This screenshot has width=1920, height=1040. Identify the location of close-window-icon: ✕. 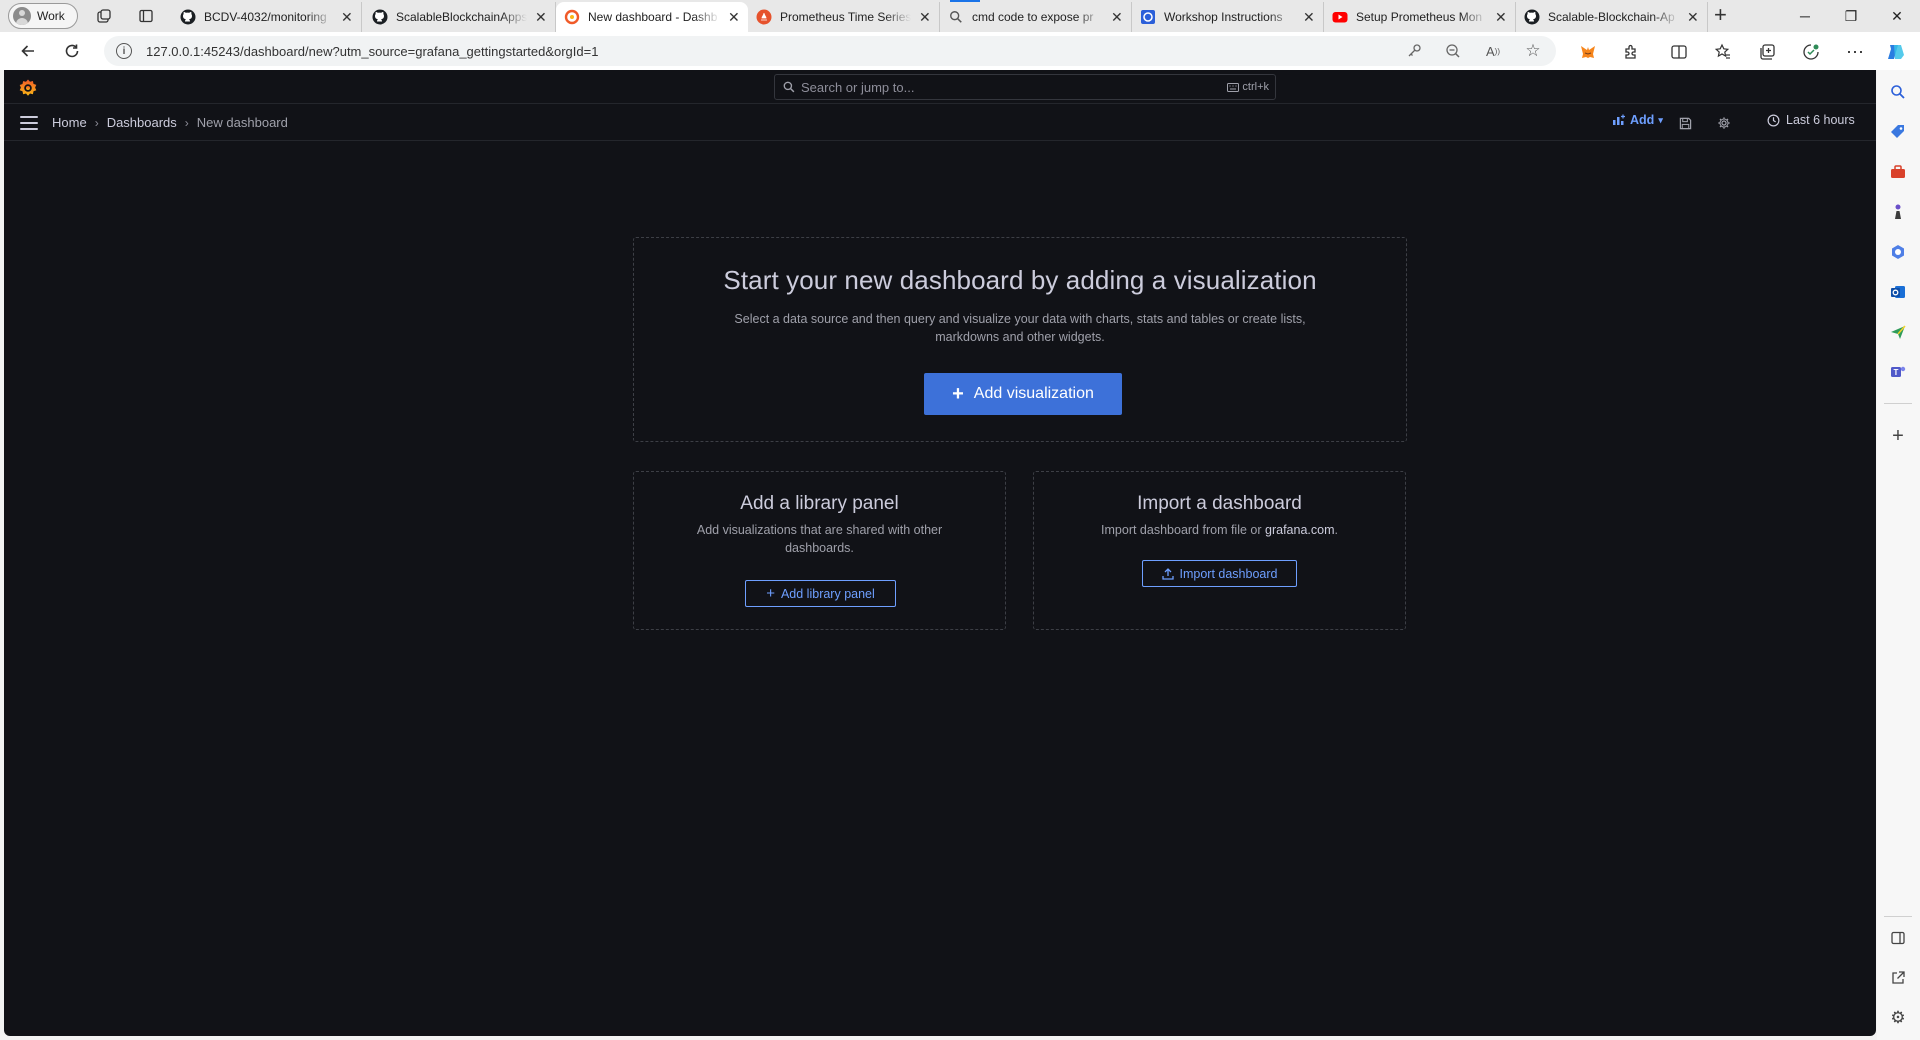
(1897, 16).